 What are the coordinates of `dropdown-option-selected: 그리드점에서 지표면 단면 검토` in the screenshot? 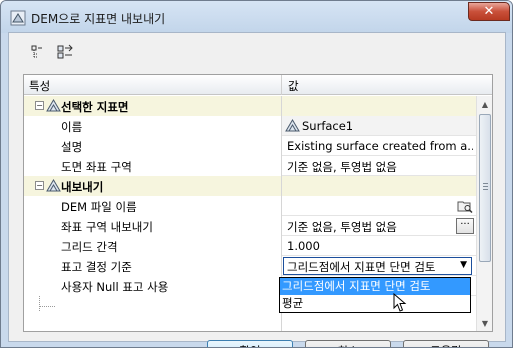 It's located at (375, 286).